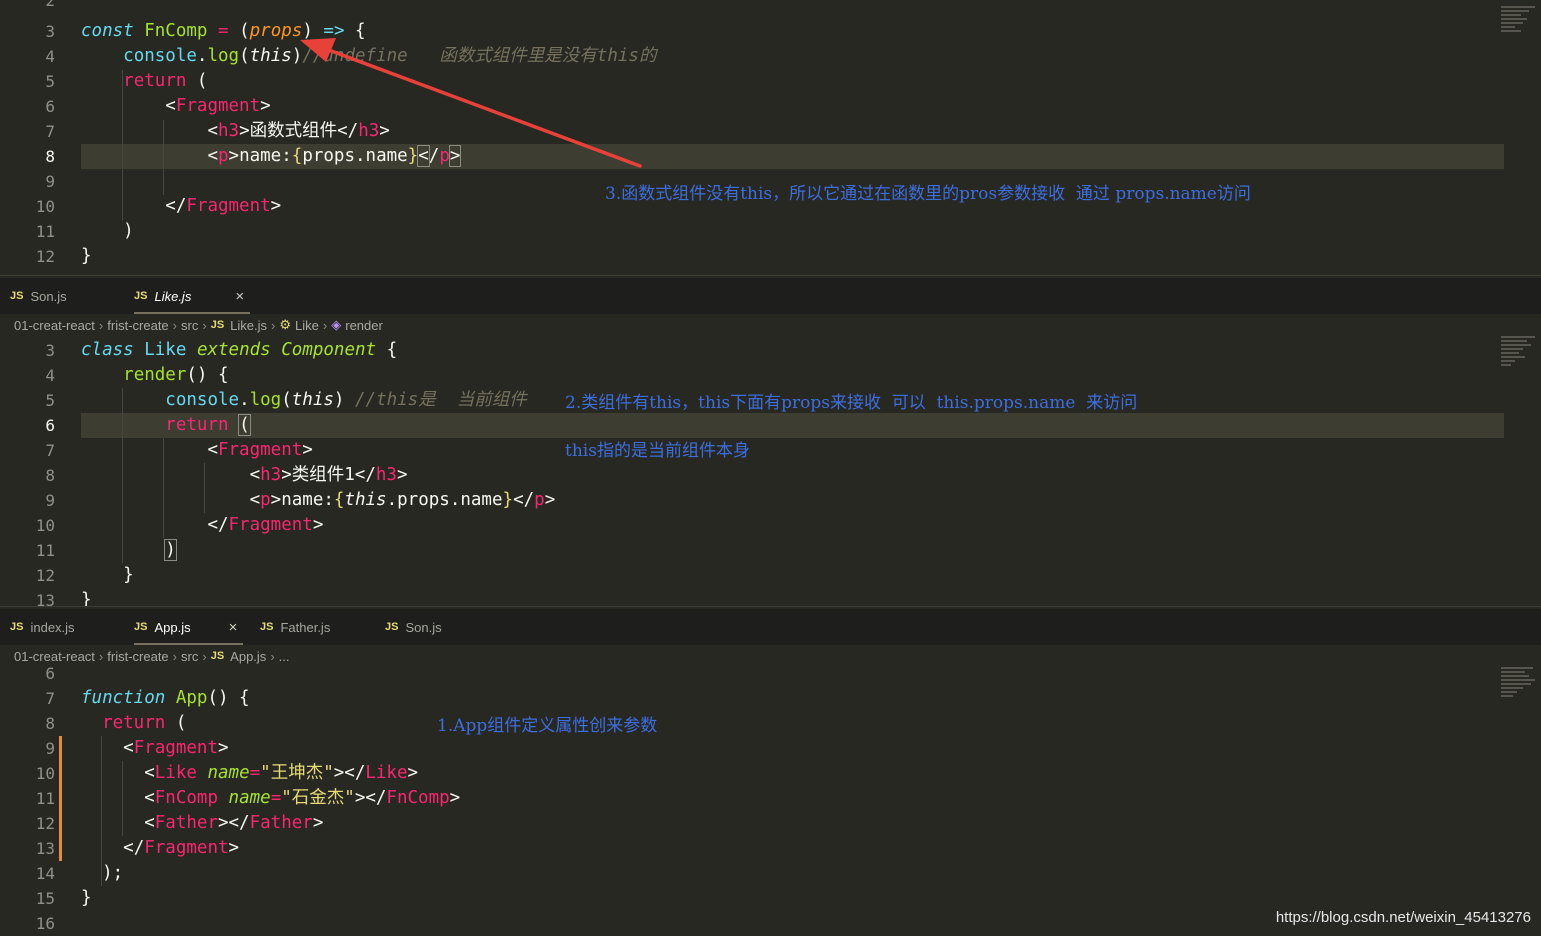 This screenshot has height=936, width=1541. I want to click on modified-lines-marker, so click(60, 798).